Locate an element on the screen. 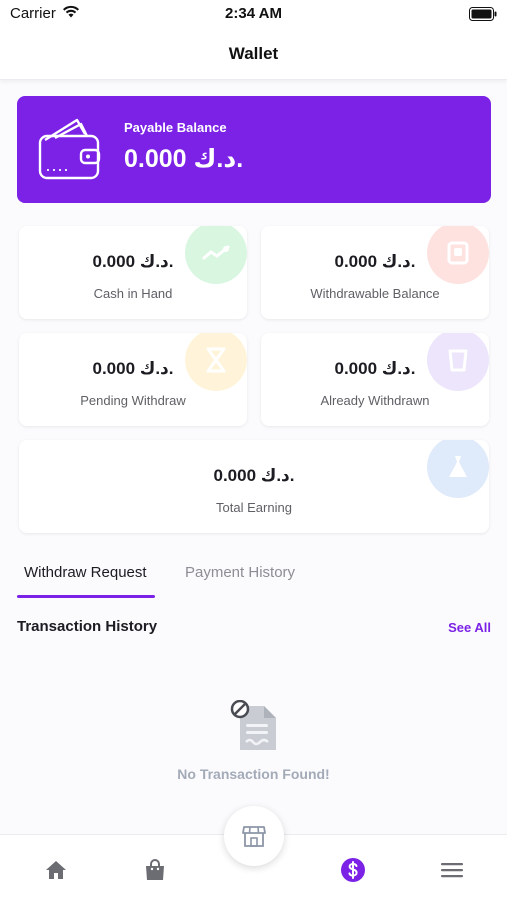  page-title: Wallet is located at coordinates (253, 53).